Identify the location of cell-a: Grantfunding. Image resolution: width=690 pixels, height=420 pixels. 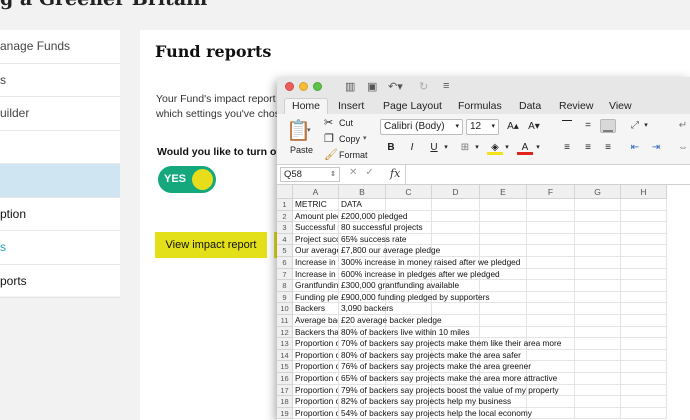
(316, 286).